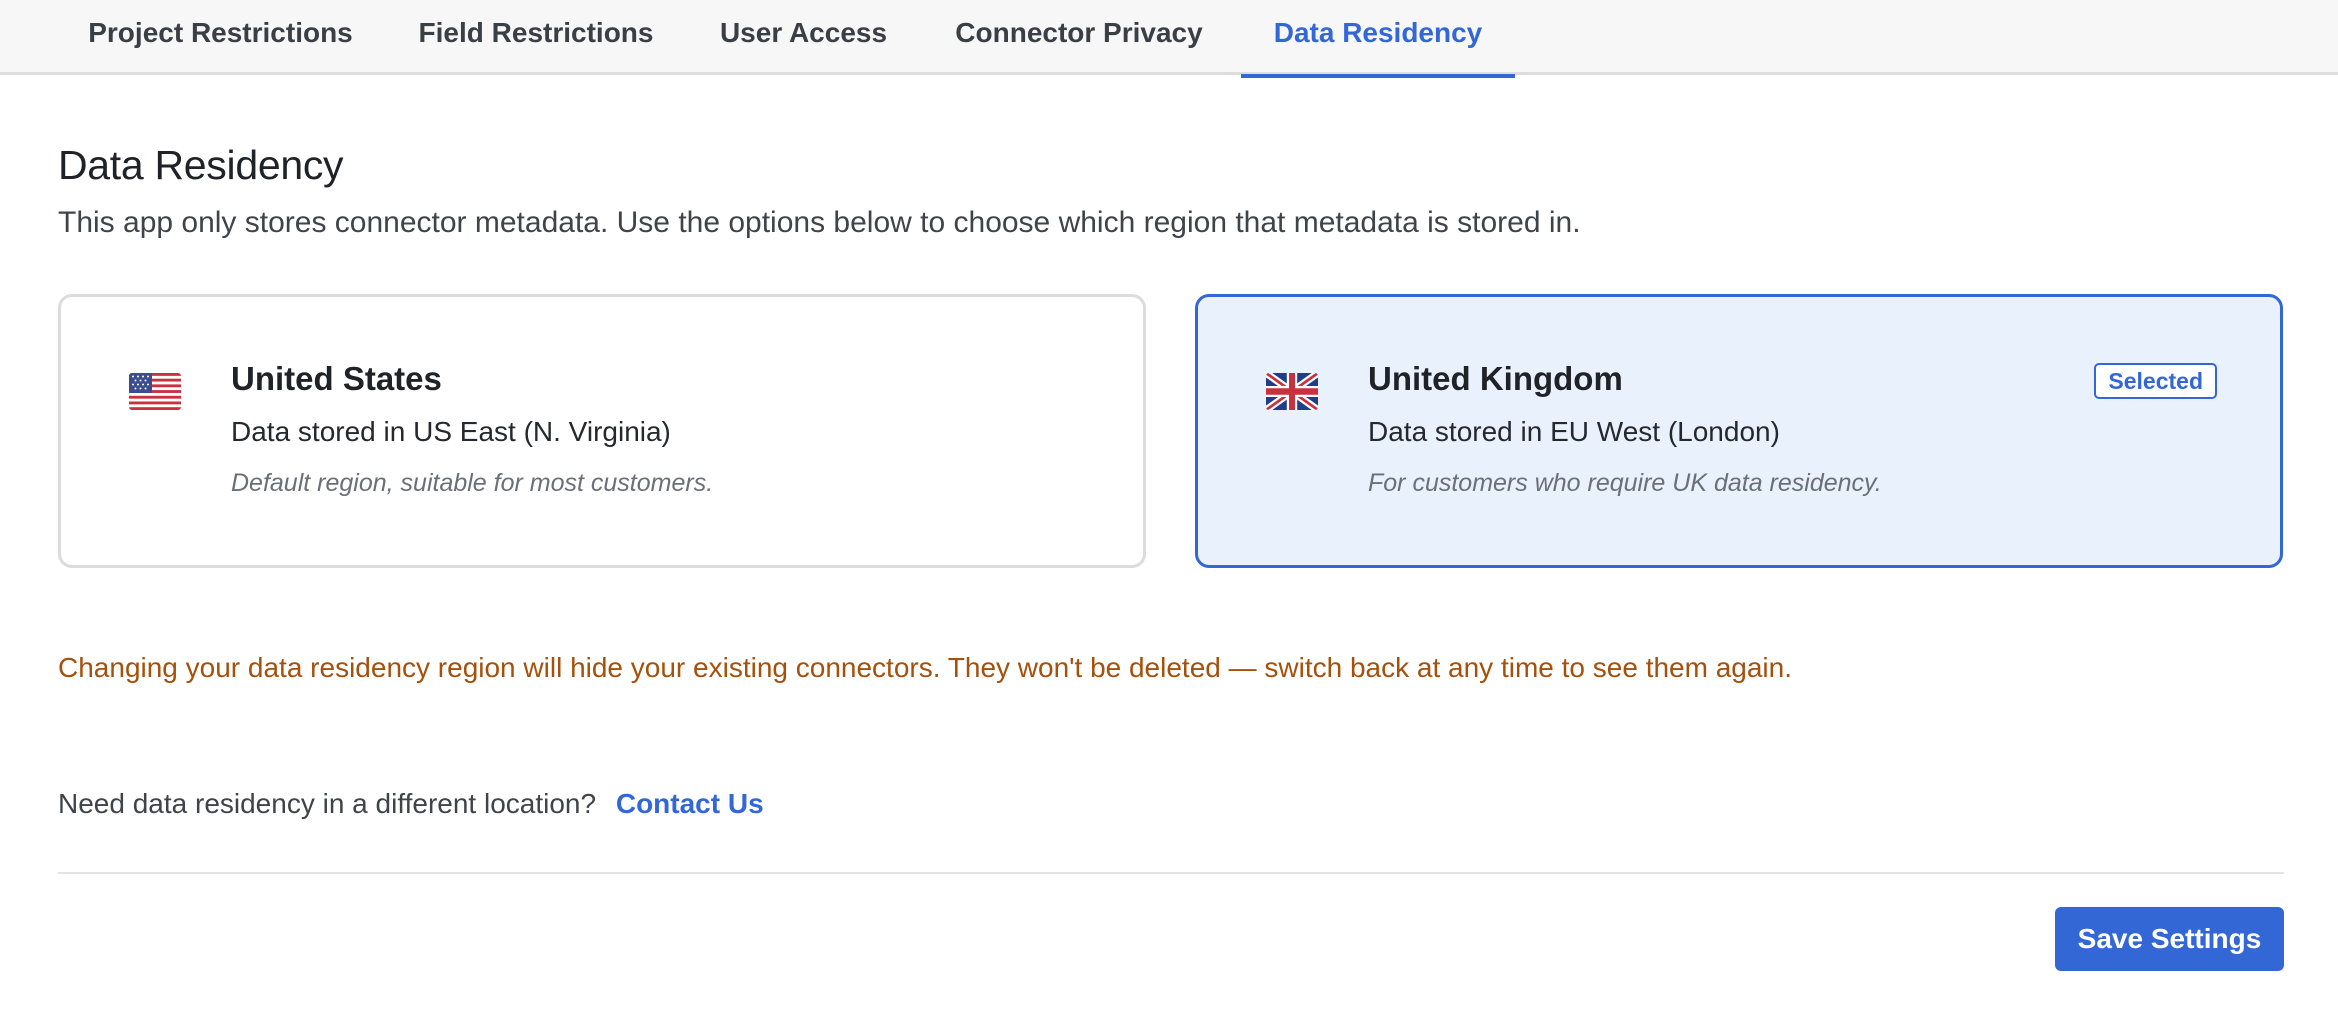  I want to click on save-settings-button: Save Settings, so click(2169, 939).